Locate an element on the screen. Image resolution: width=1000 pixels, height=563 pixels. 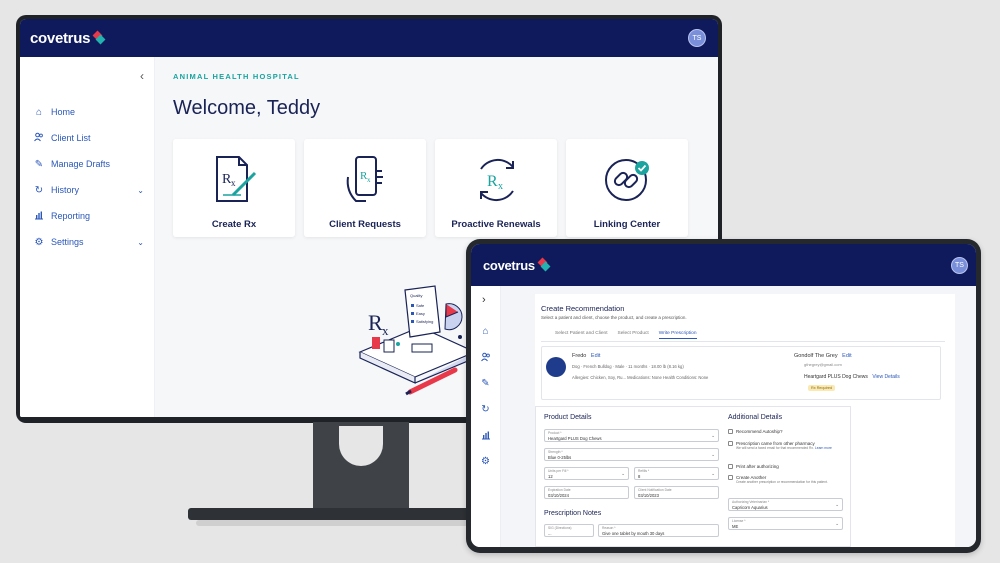
phone-rx-icon: R x is located at coordinates (364, 179).